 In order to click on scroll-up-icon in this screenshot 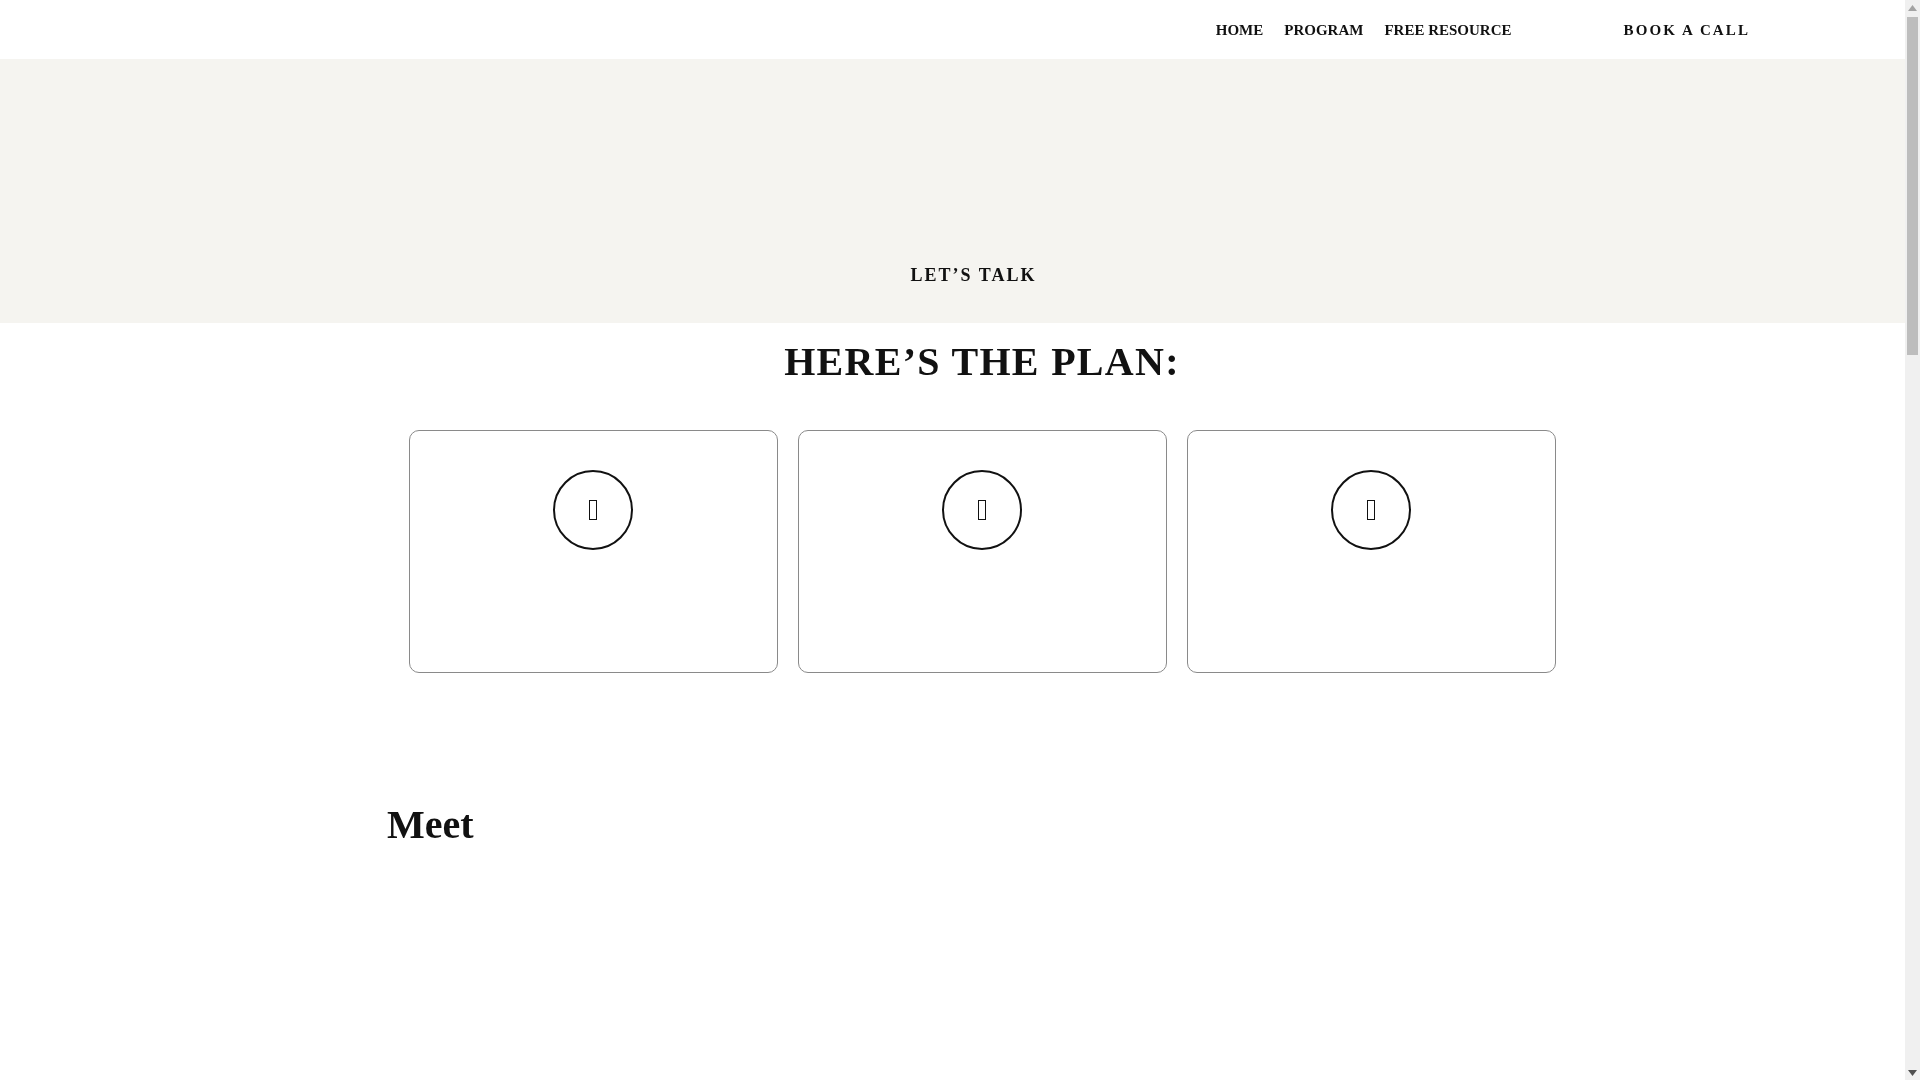, I will do `click(1912, 8)`.